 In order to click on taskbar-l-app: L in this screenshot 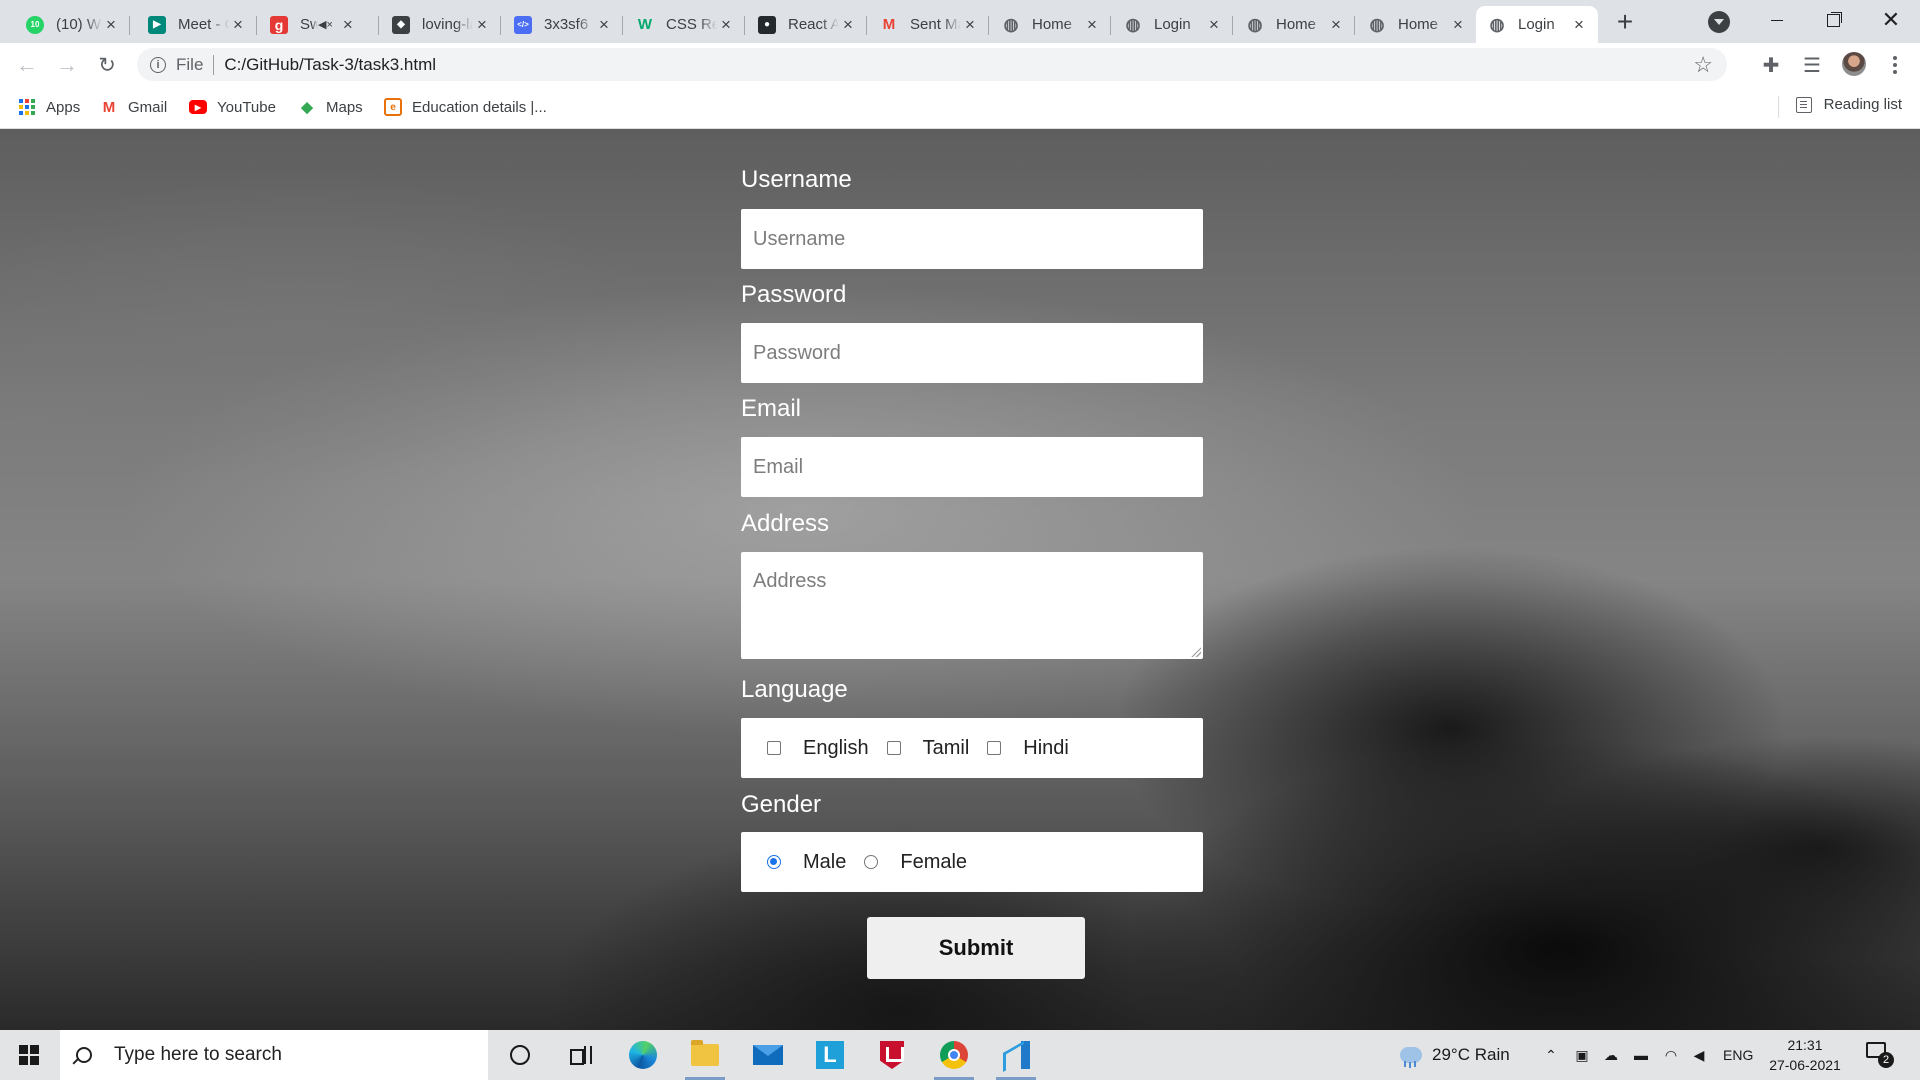, I will do `click(830, 1055)`.